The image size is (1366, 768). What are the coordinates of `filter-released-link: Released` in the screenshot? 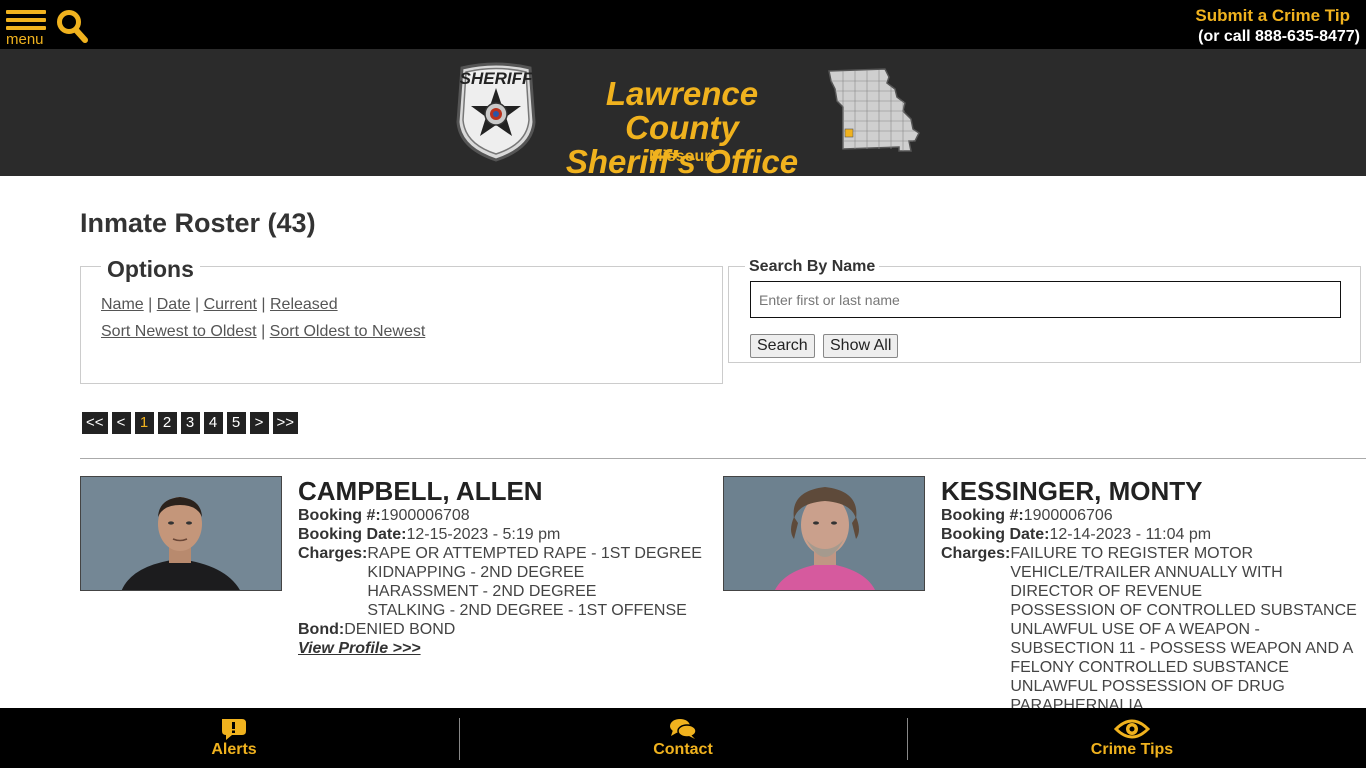 It's located at (304, 304).